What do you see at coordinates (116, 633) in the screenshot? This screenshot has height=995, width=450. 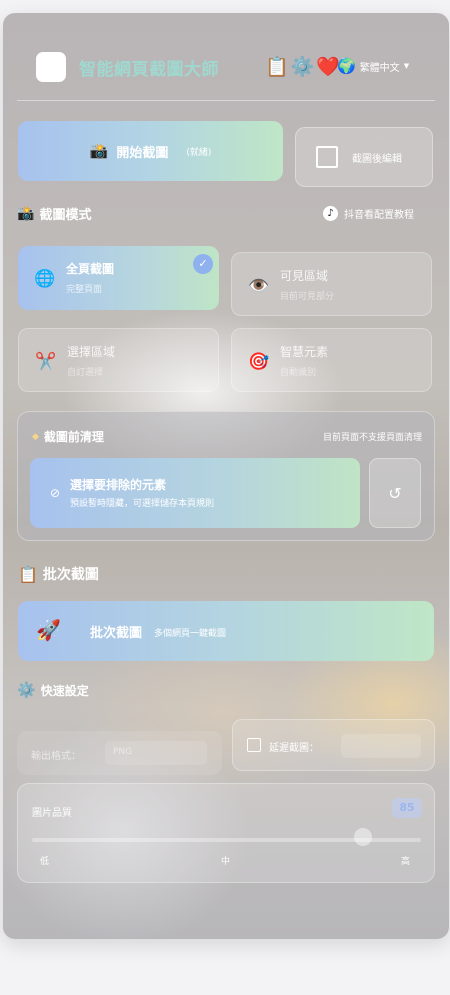 I see `batch-button-label: 批次截圖` at bounding box center [116, 633].